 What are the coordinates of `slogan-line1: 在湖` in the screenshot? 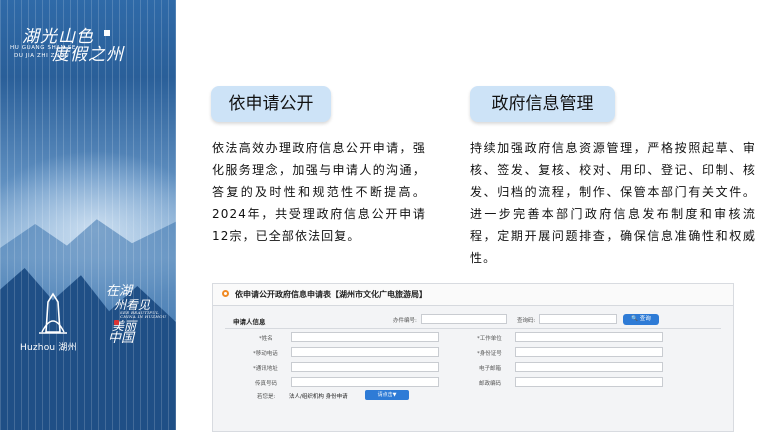 It's located at (119, 291).